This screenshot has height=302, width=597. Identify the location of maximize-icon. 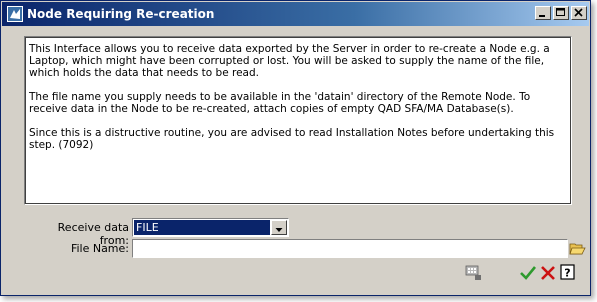
(560, 12).